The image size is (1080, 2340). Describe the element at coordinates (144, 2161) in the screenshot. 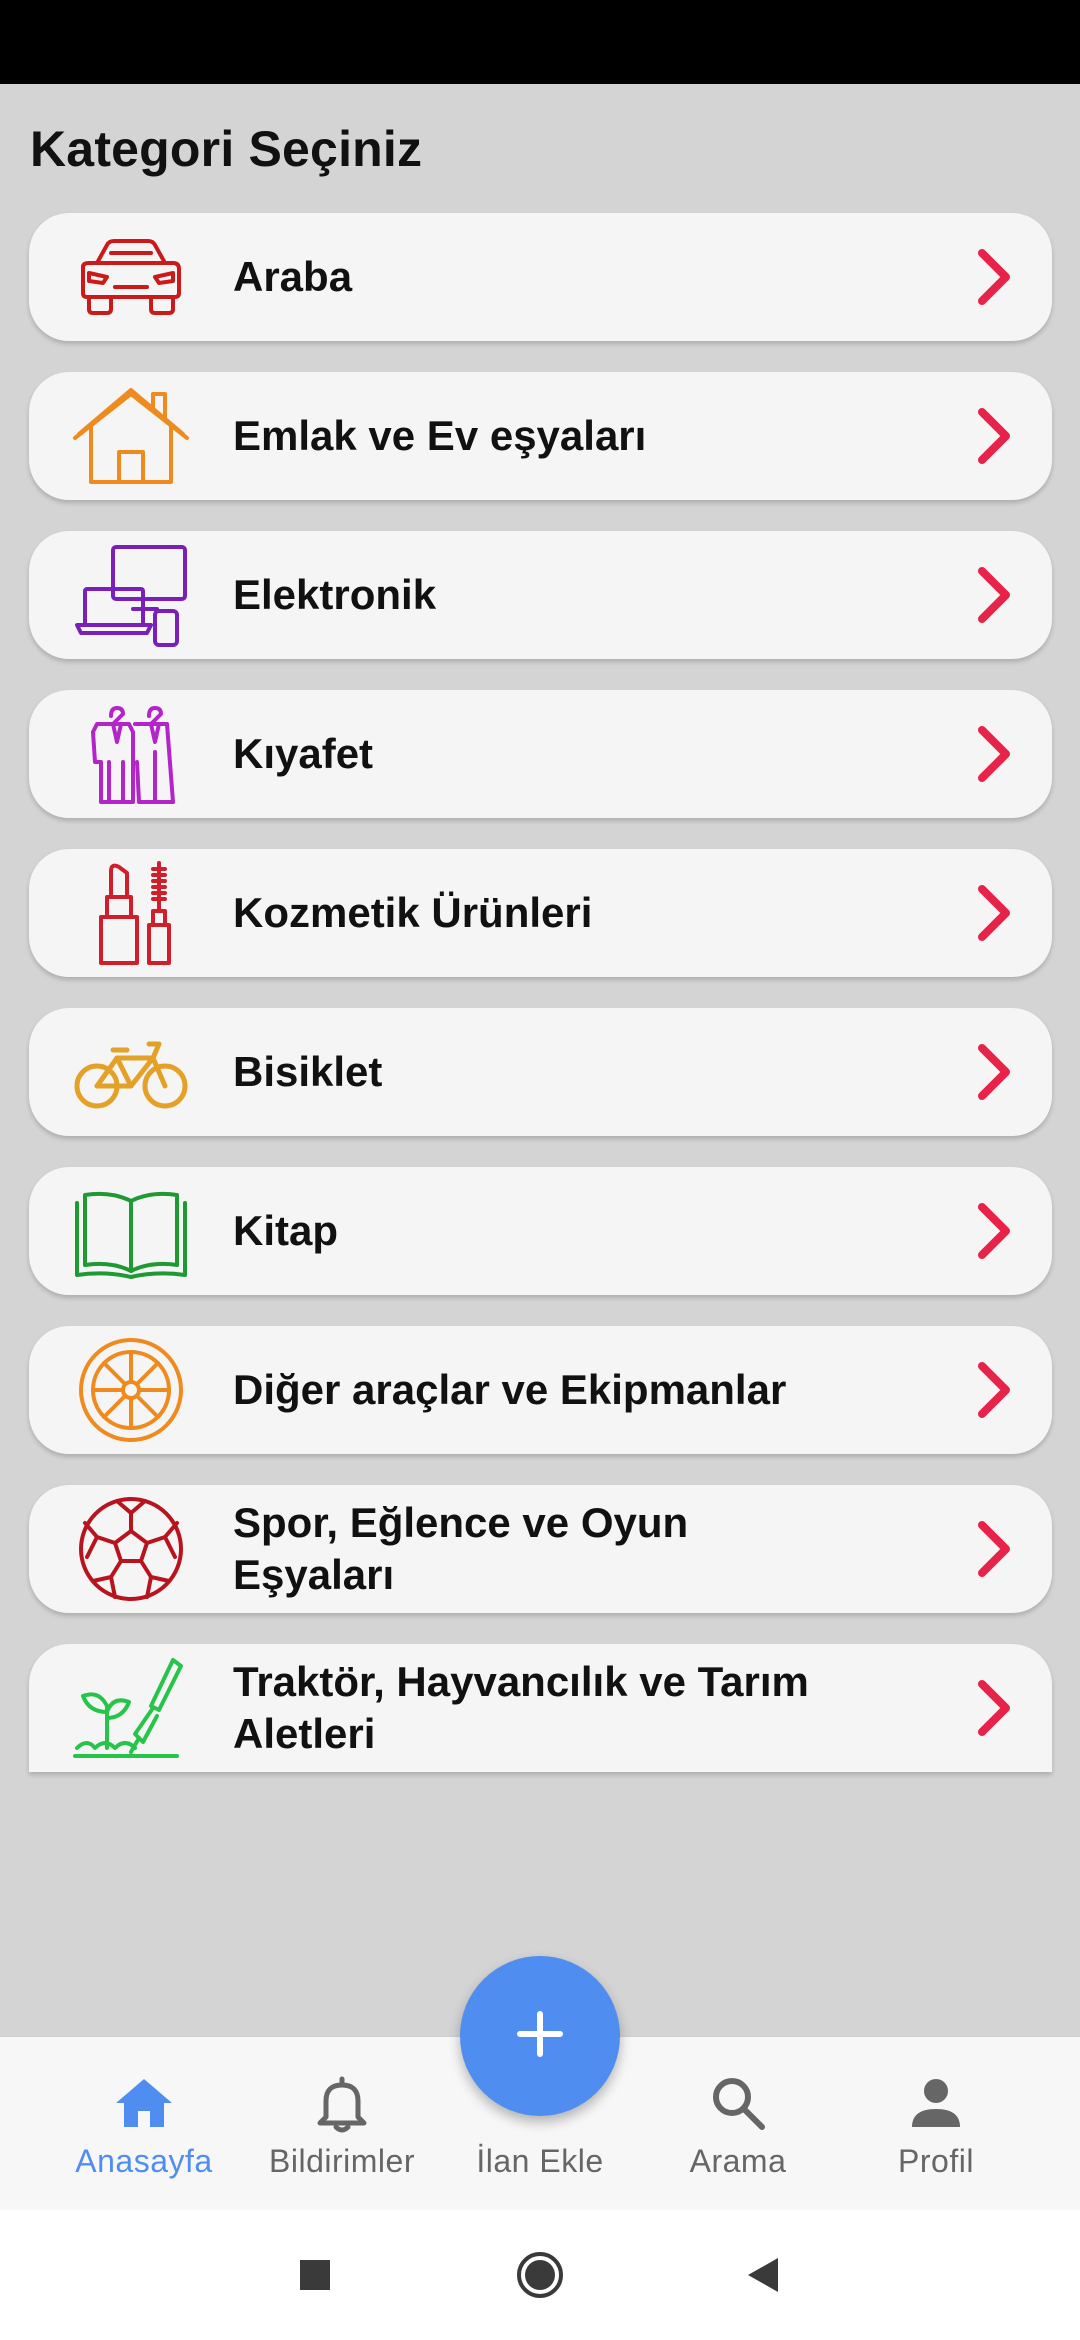

I see `nav-label: Anasayfa` at that location.